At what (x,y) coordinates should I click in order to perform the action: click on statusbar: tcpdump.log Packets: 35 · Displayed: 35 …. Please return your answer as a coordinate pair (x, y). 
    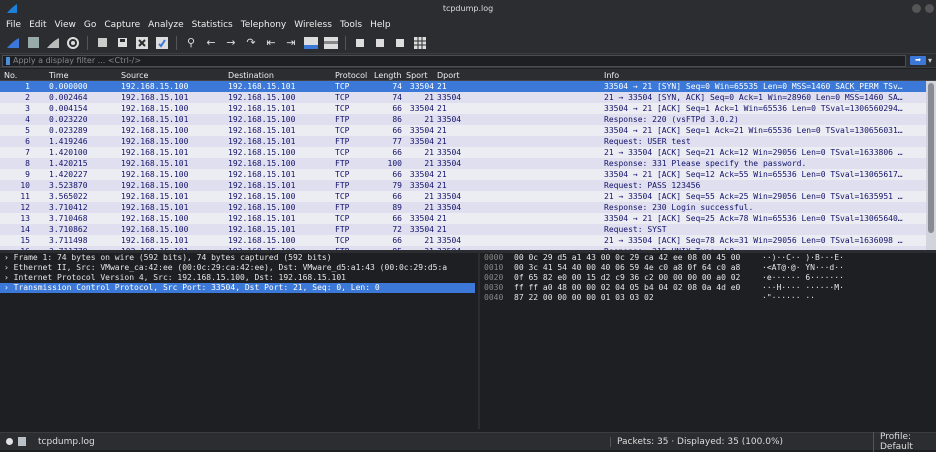
    Looking at the image, I should click on (468, 441).